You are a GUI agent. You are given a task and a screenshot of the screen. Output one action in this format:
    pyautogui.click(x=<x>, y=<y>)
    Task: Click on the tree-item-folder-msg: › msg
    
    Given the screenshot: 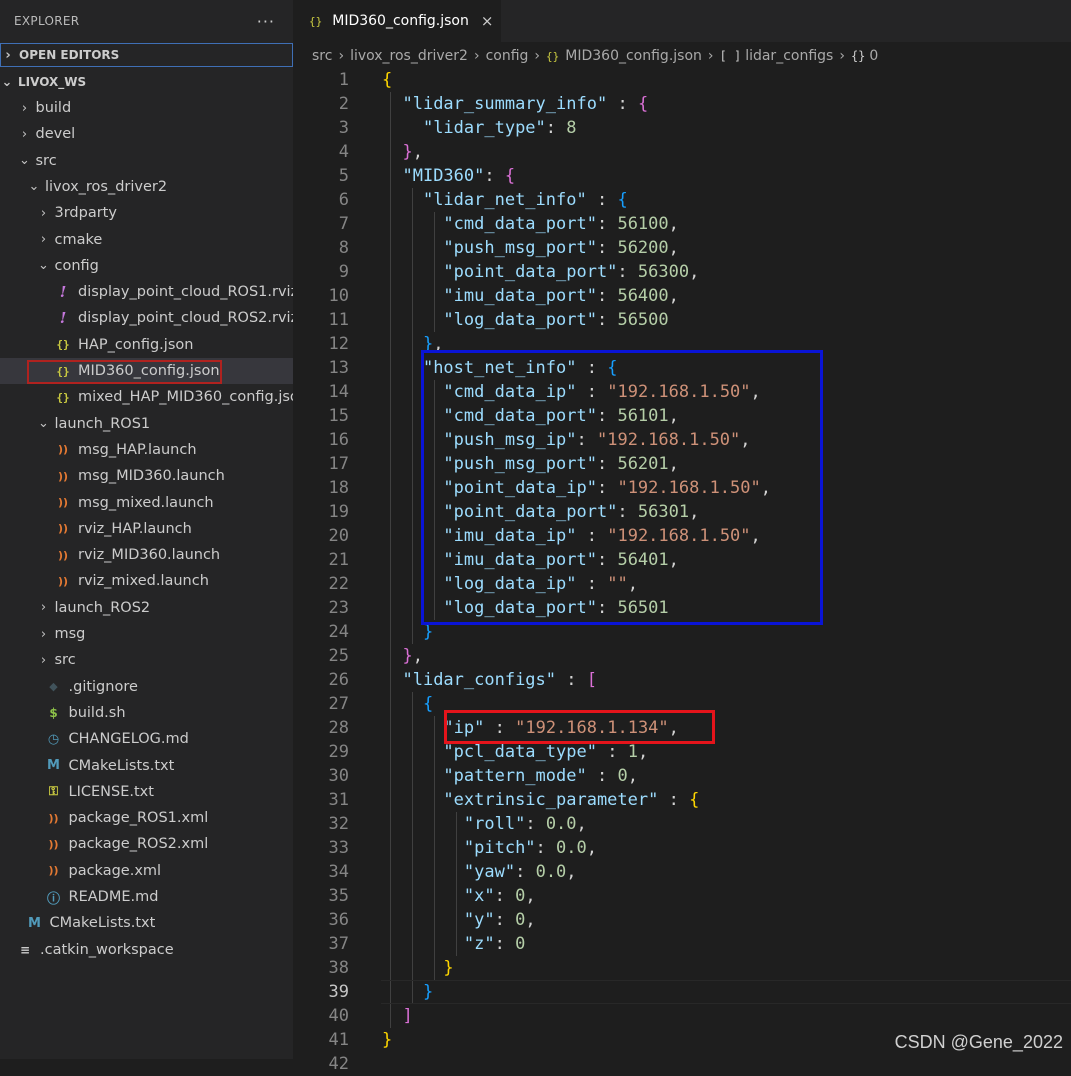 What is the action you would take?
    pyautogui.click(x=146, y=634)
    